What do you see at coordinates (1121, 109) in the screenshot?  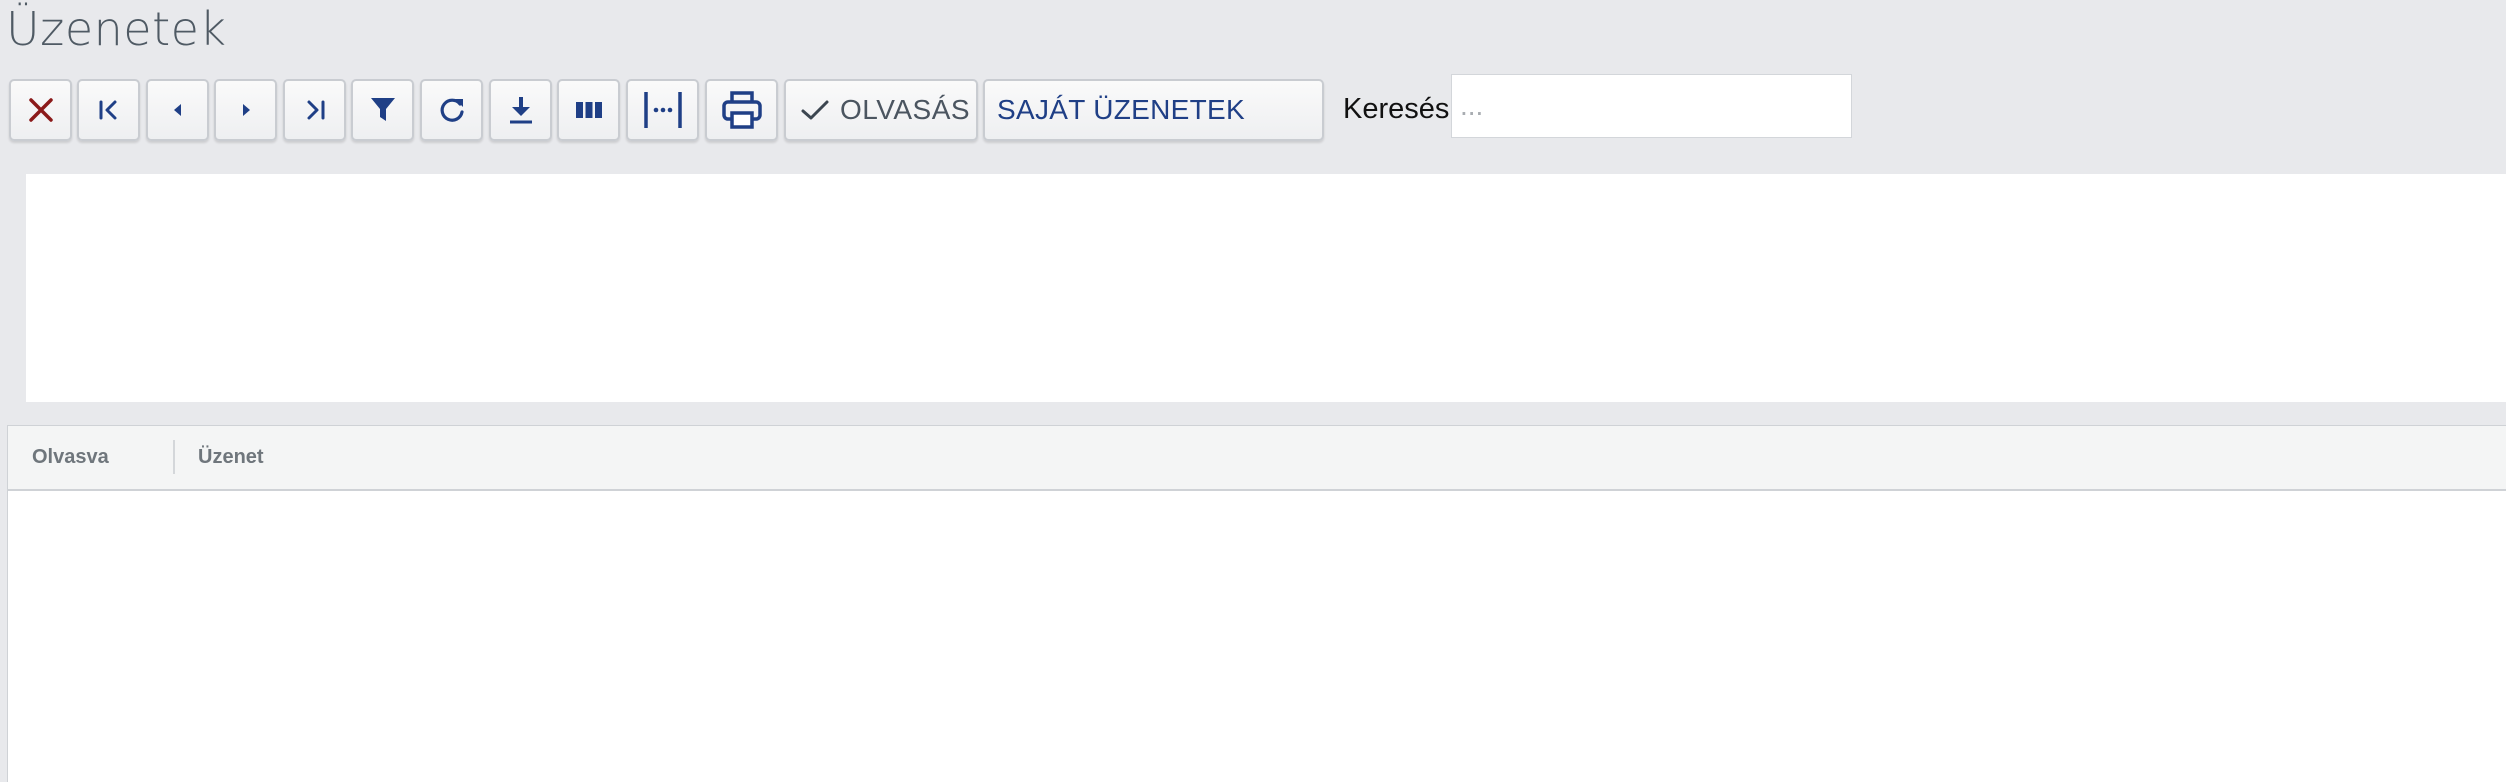 I see `sajat-uzenetek-label: SAJÁT ÜZENETEK` at bounding box center [1121, 109].